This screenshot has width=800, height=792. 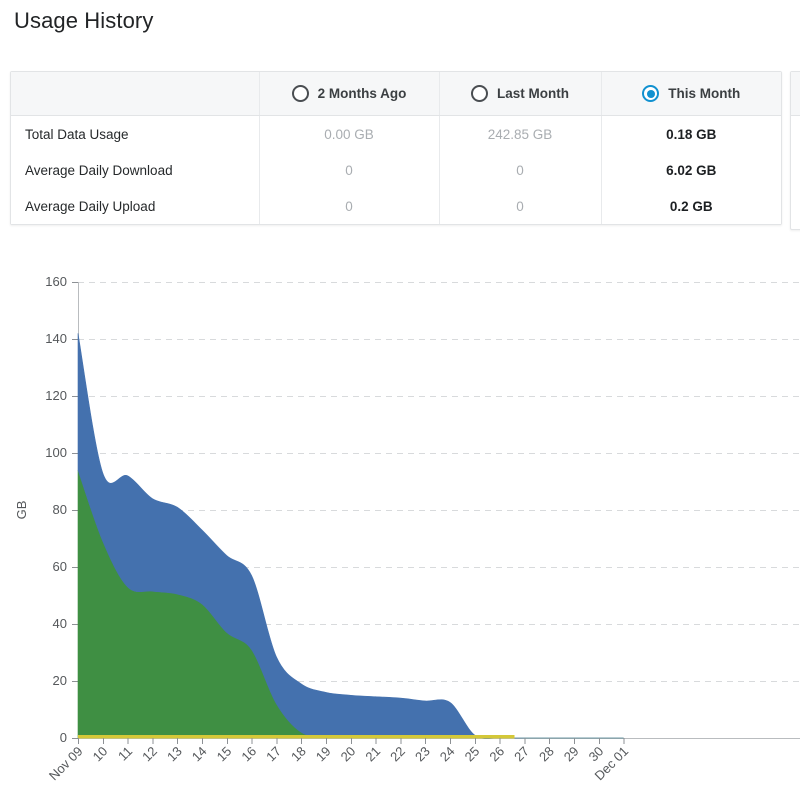 What do you see at coordinates (56, 281) in the screenshot?
I see `y-axis-tick-label: 160` at bounding box center [56, 281].